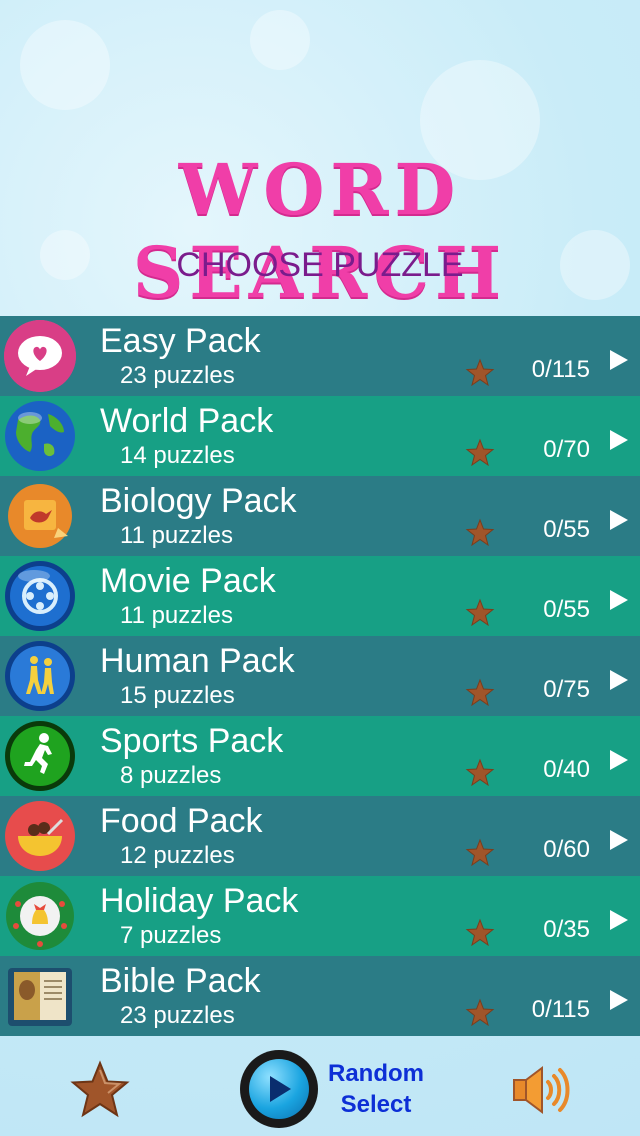  What do you see at coordinates (40, 916) in the screenshot?
I see `christmas-wreath-icon` at bounding box center [40, 916].